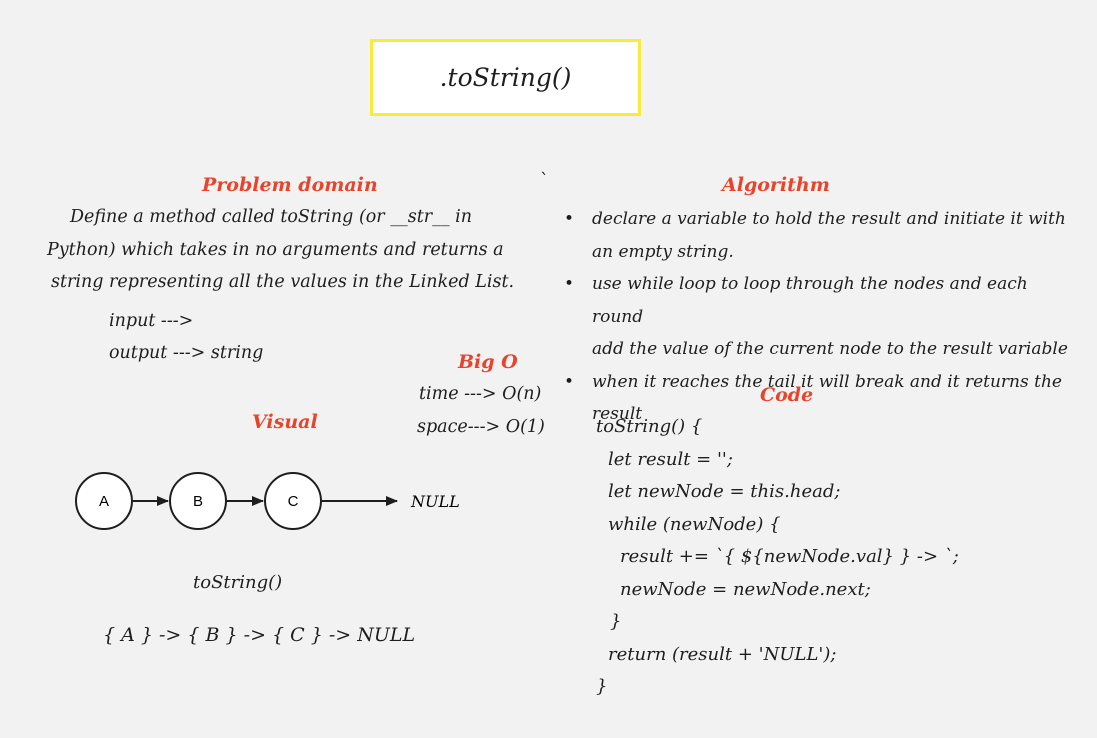 Image resolution: width=1097 pixels, height=738 pixels. Describe the element at coordinates (745, 589) in the screenshot. I see `code-line: newNode = newNode.next;` at that location.